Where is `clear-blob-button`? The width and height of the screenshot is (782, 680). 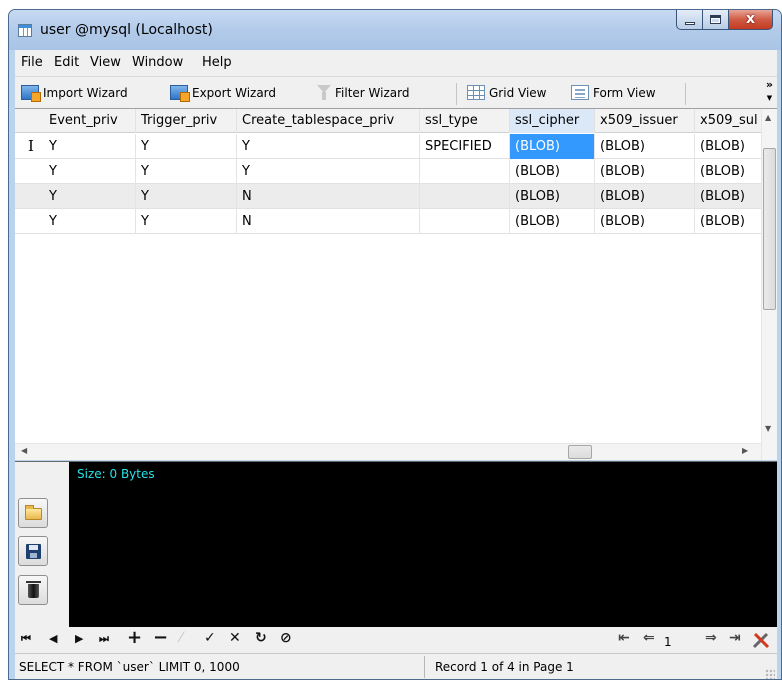
clear-blob-button is located at coordinates (33, 590).